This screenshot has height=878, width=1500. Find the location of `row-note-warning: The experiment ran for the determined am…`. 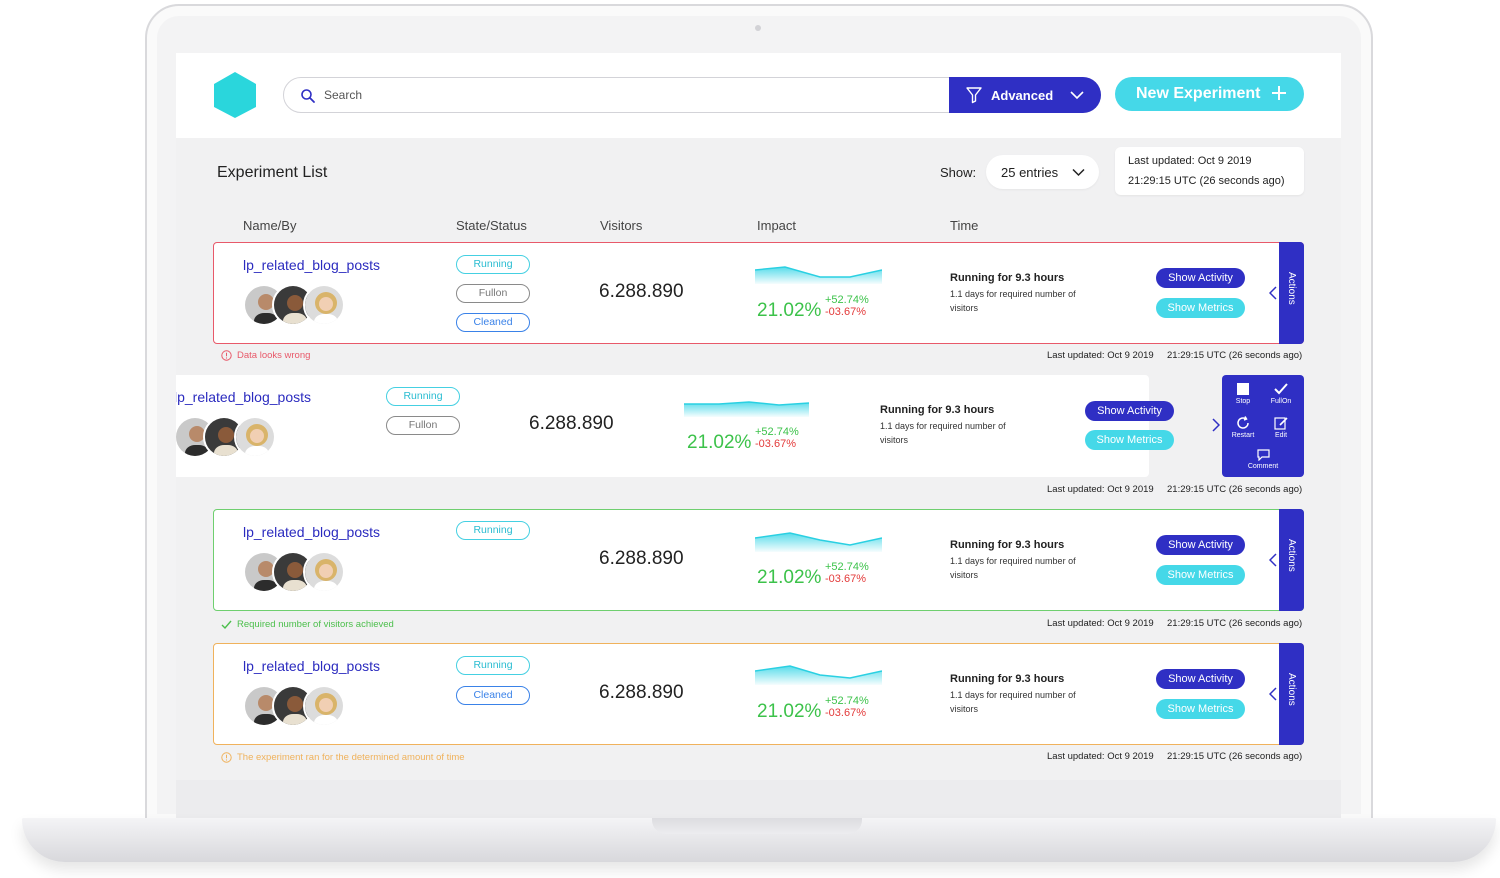

row-note-warning: The experiment ran for the determined am… is located at coordinates (343, 757).